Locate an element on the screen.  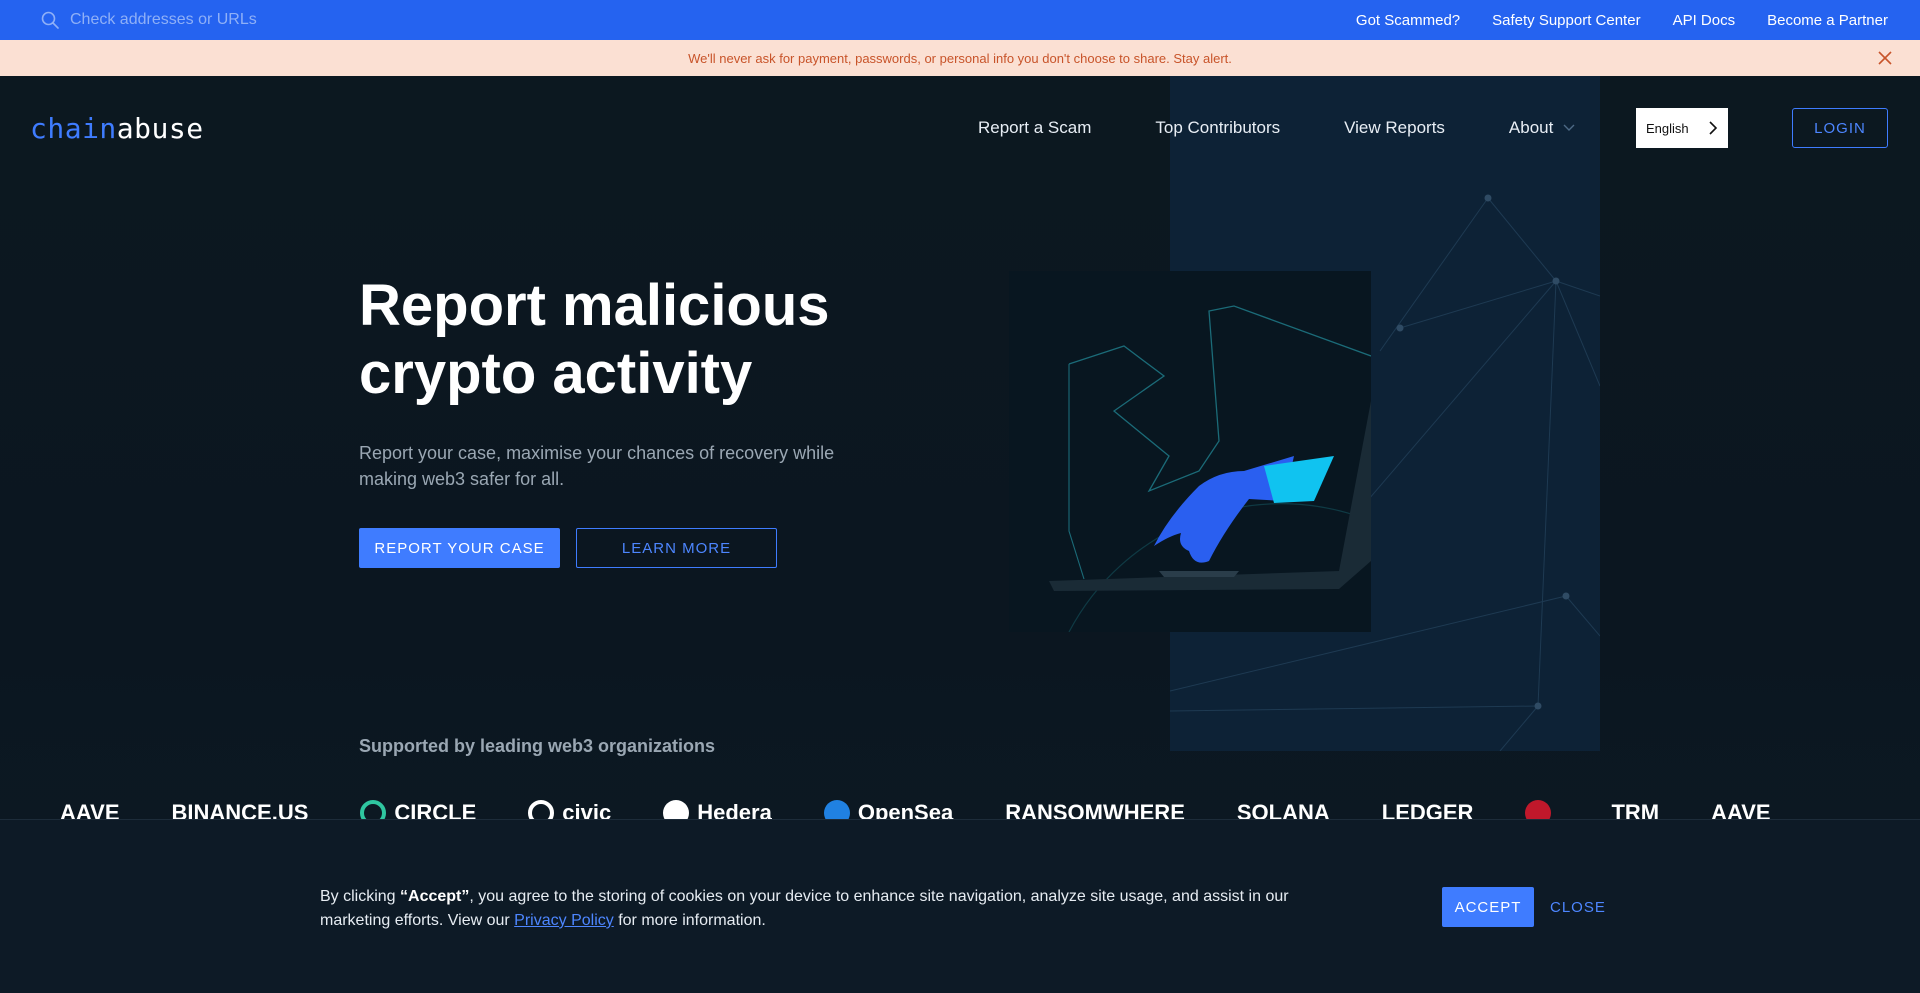
cookie-text-prefix: By clicking is located at coordinates (360, 896).